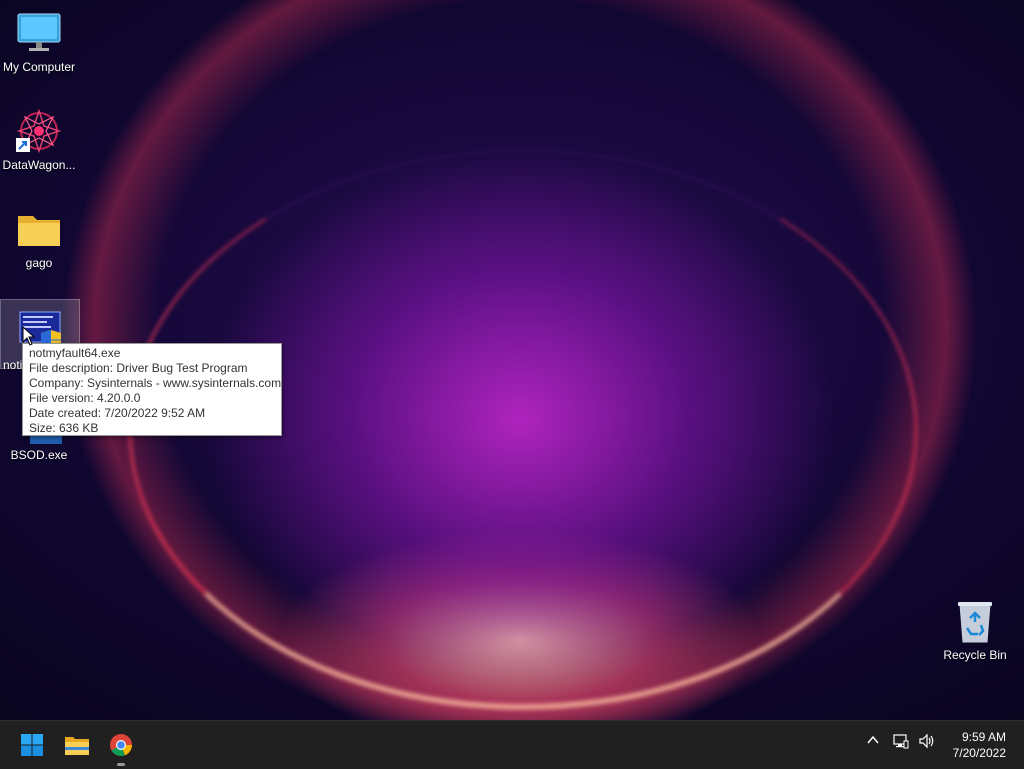 This screenshot has width=1024, height=769. I want to click on desktop-icon-recycle-bin: Recycle Bin, so click(975, 626).